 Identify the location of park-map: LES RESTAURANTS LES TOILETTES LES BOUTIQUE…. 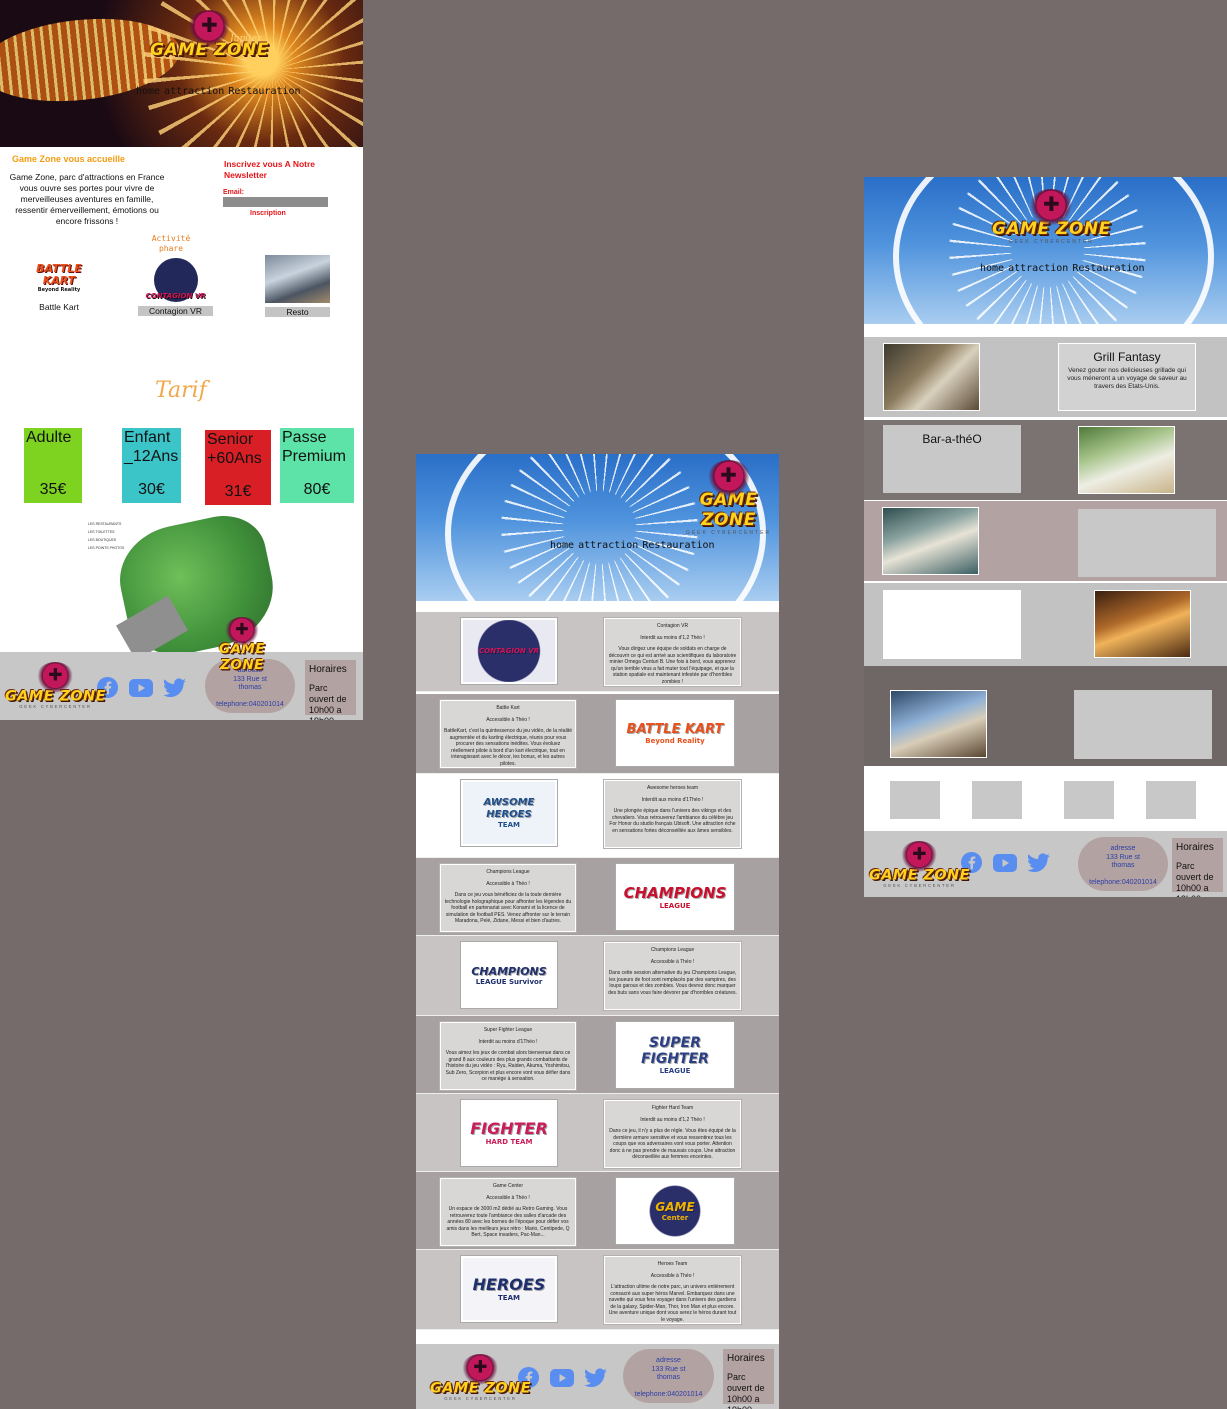
(186, 590).